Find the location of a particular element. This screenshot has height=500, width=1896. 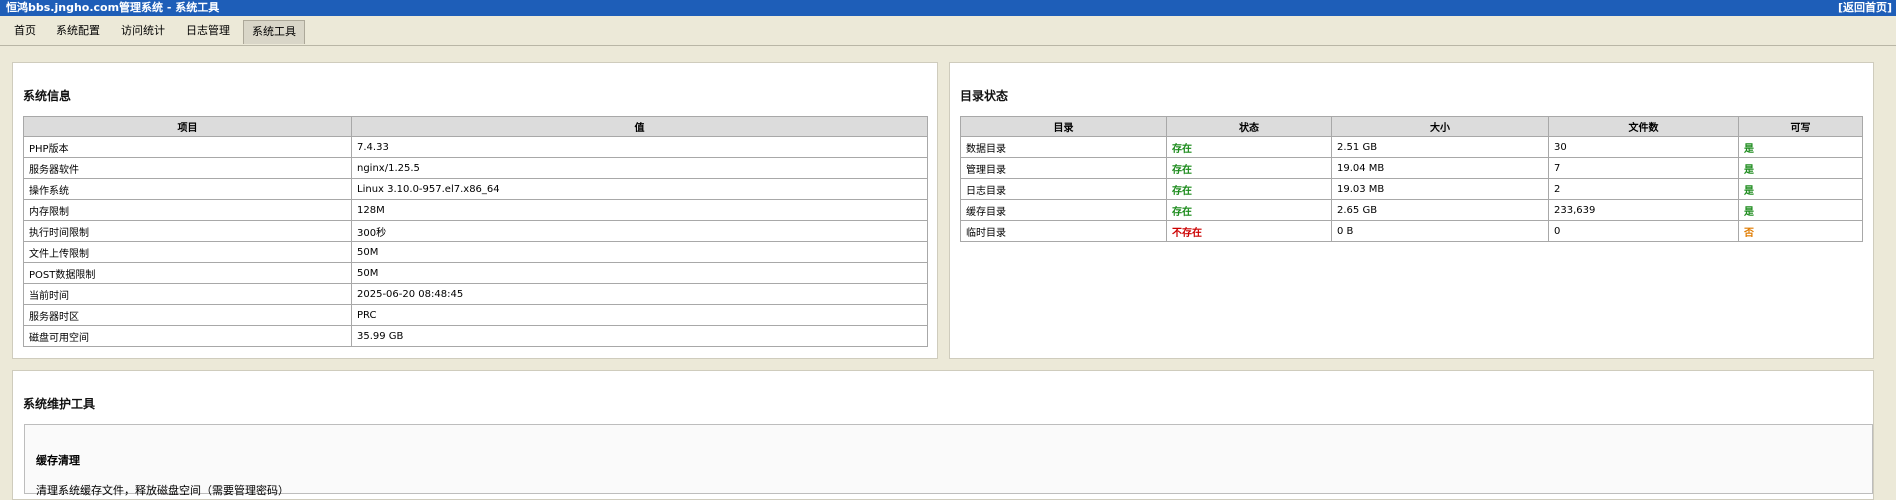

system-info-title: 系统信息 is located at coordinates (47, 96).